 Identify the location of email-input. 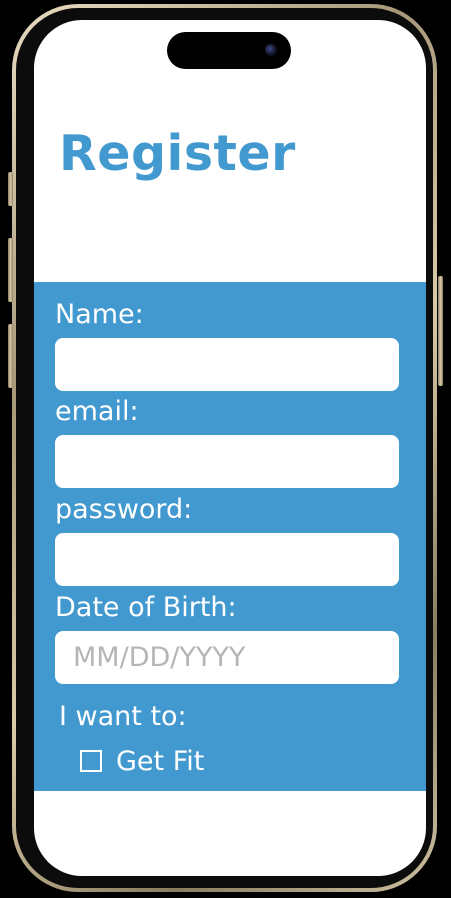
(227, 461).